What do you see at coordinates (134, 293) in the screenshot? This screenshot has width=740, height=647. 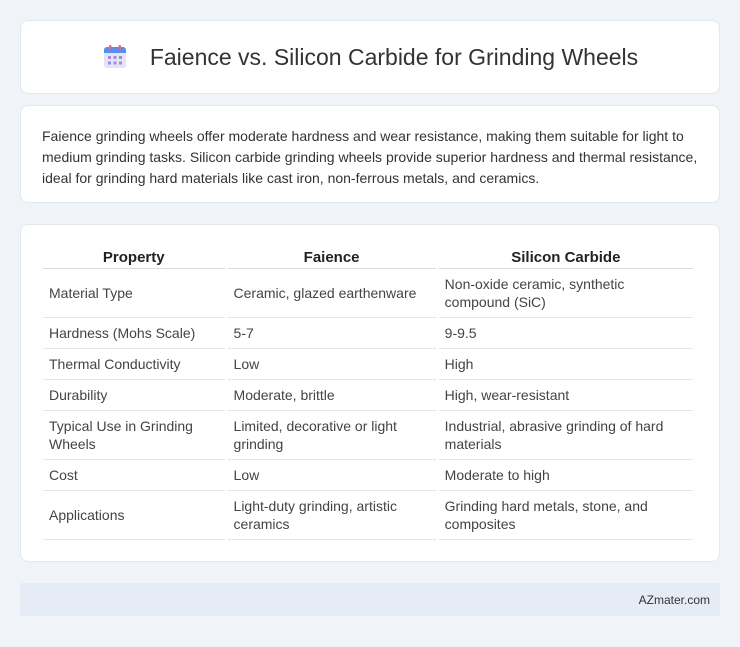 I see `table-cell: Material Type` at bounding box center [134, 293].